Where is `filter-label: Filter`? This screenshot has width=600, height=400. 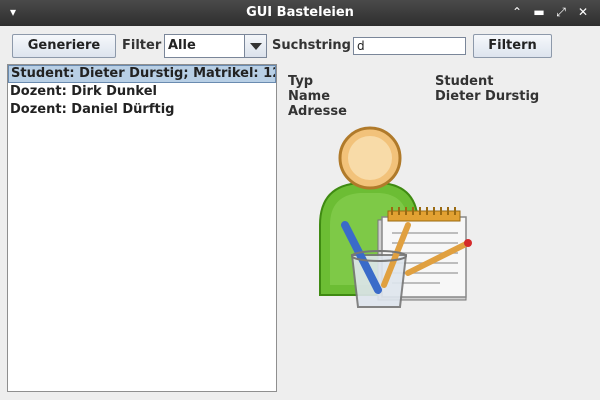
filter-label: Filter is located at coordinates (142, 45).